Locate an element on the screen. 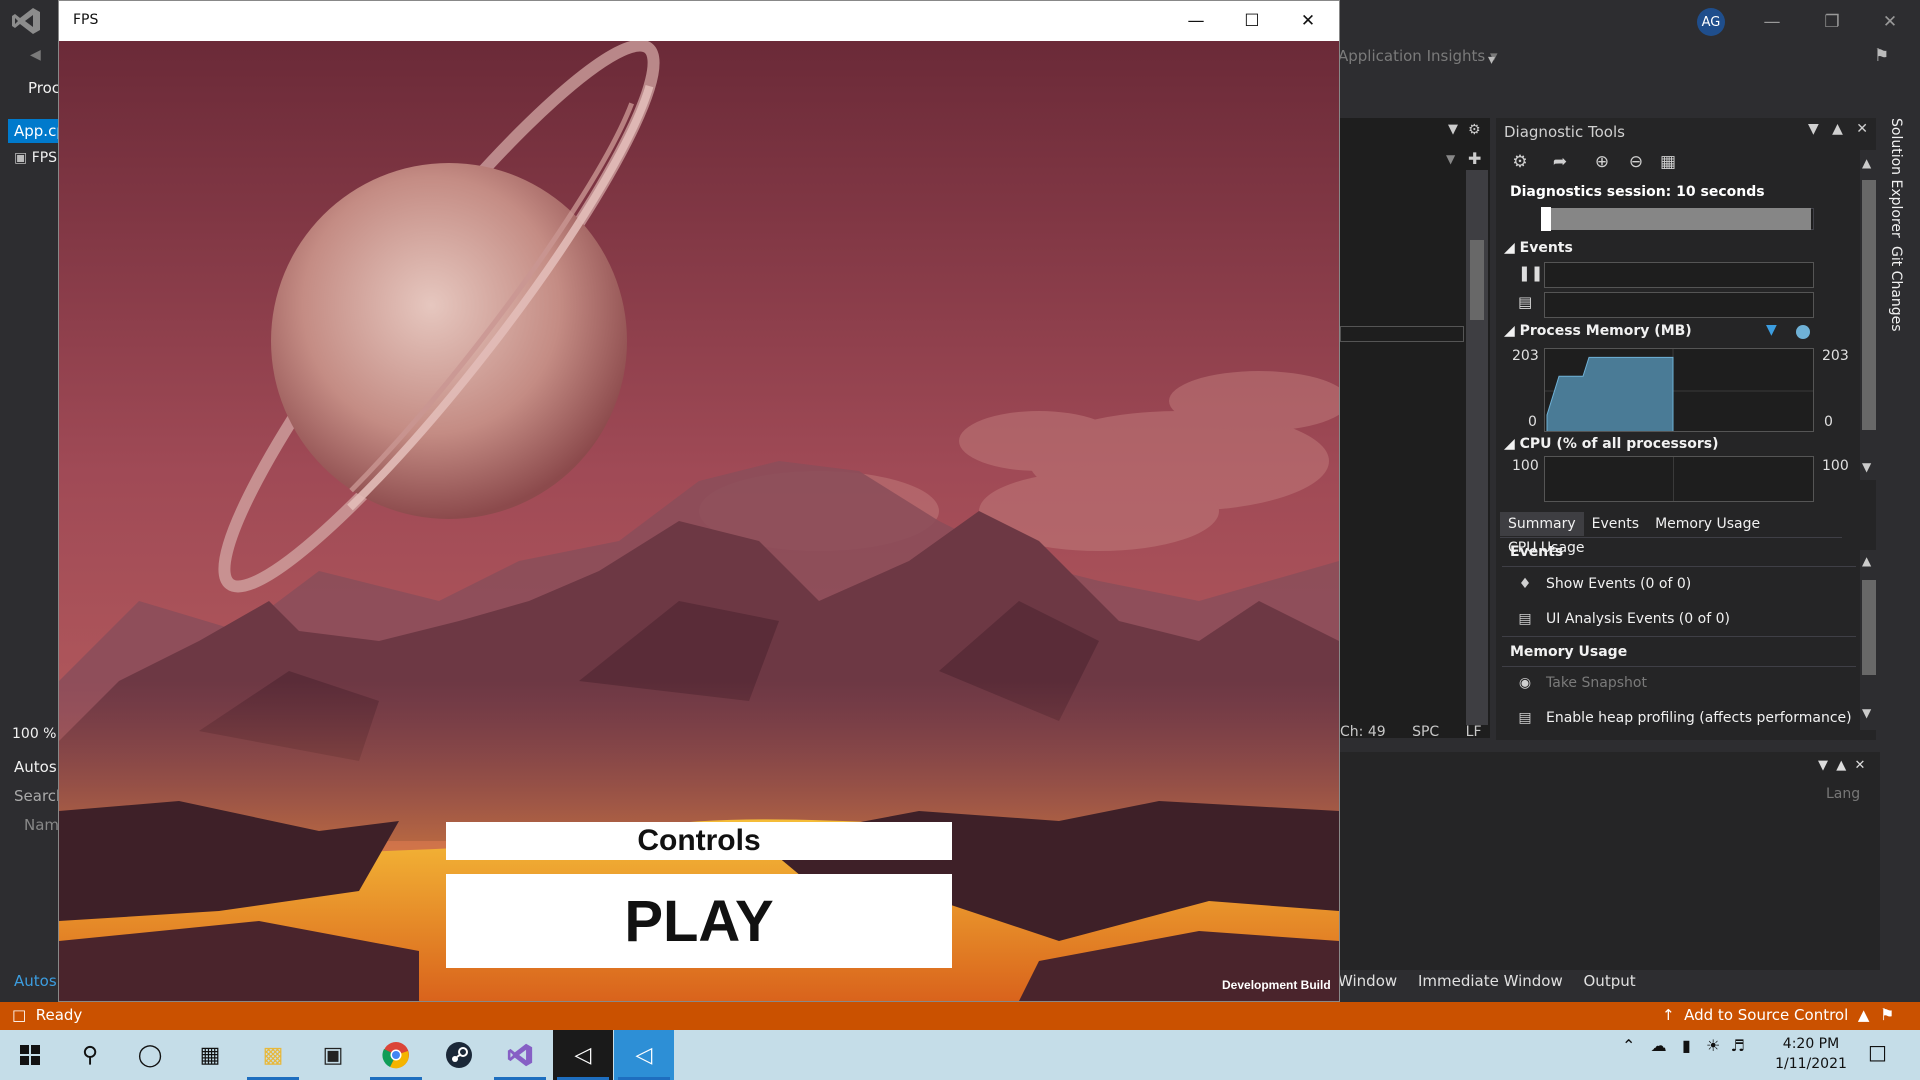 Image resolution: width=1920 pixels, height=1080 pixels. play-button: PLAY is located at coordinates (699, 921).